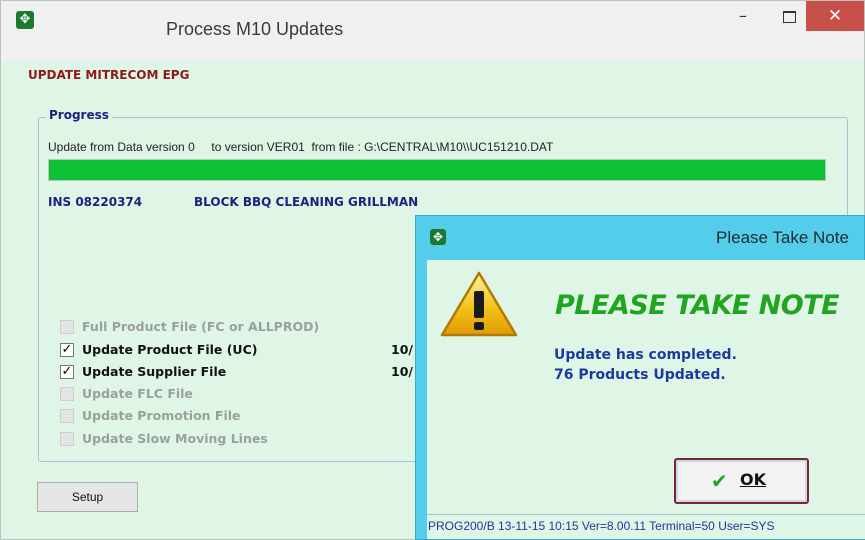 The width and height of the screenshot is (865, 540). I want to click on option-label: Full Product File (FC or ALLPROD), so click(201, 326).